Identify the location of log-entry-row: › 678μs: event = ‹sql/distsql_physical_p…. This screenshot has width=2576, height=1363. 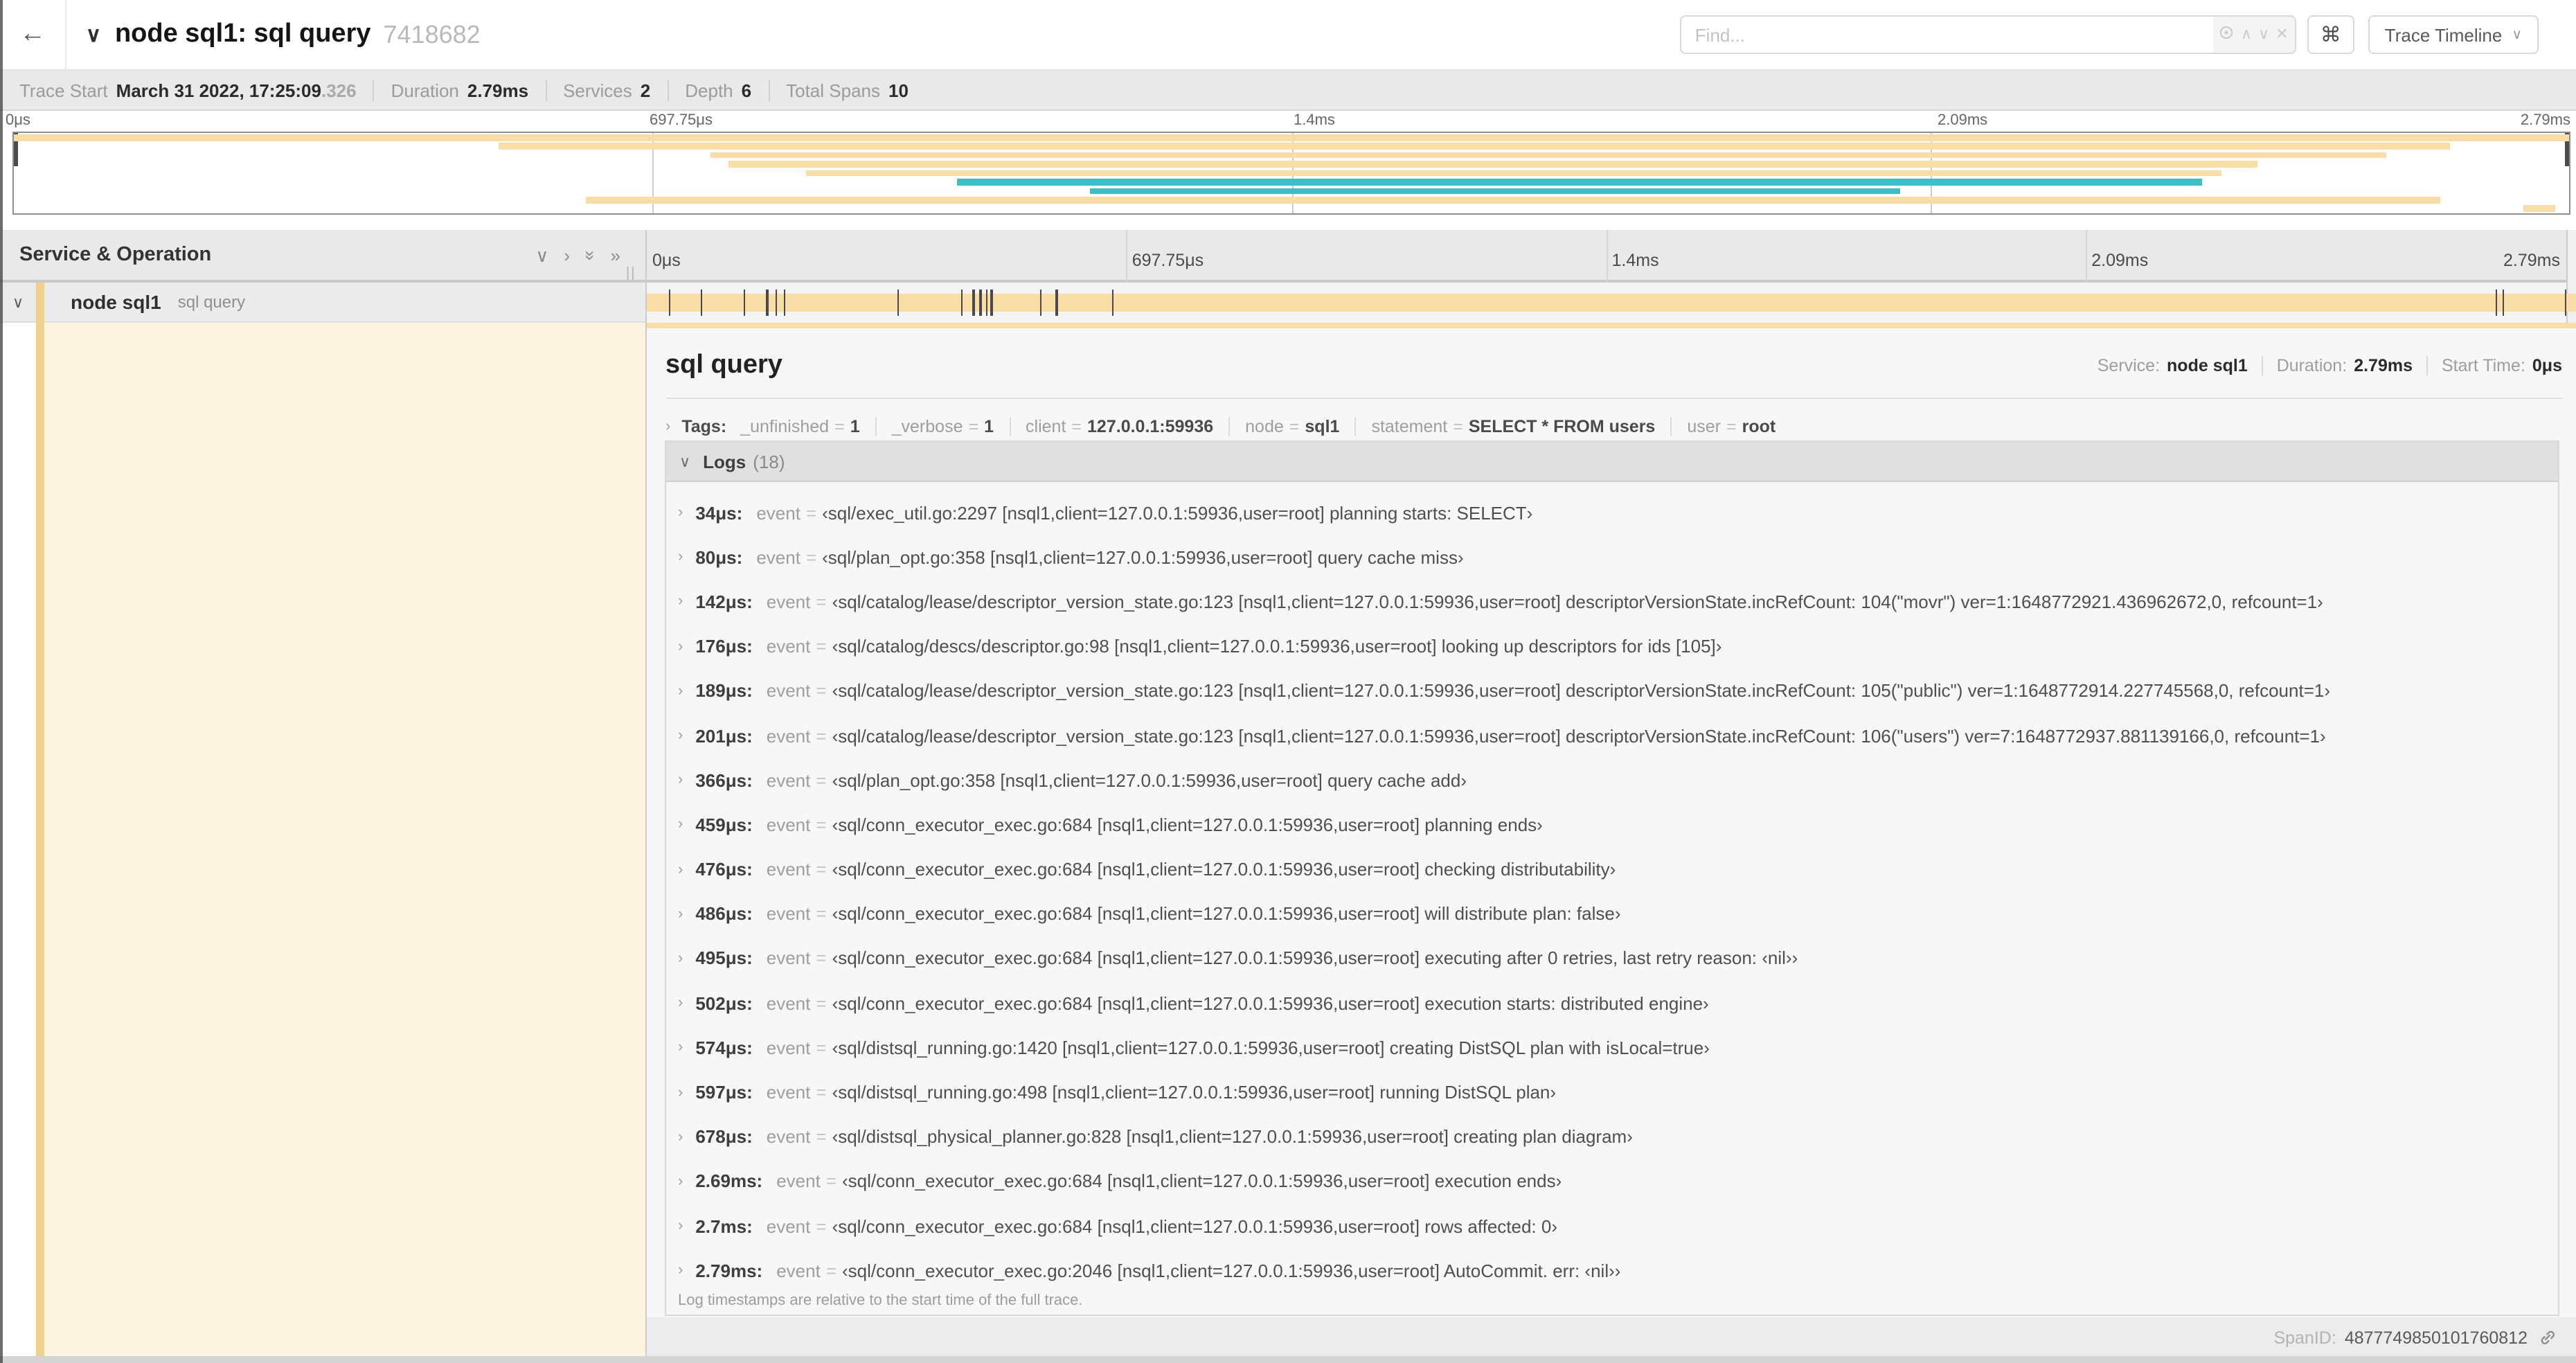
(1612, 1137).